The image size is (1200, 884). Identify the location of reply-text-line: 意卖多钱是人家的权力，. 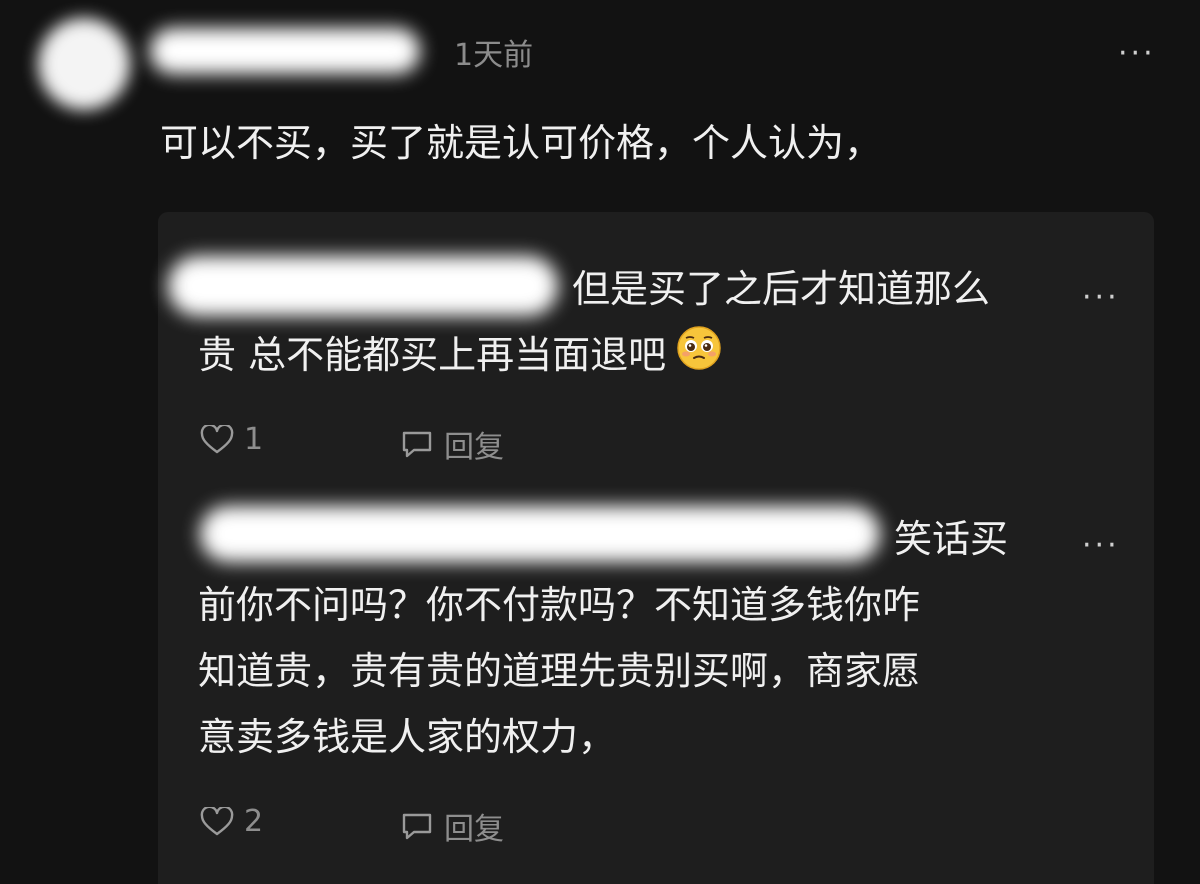
(407, 737).